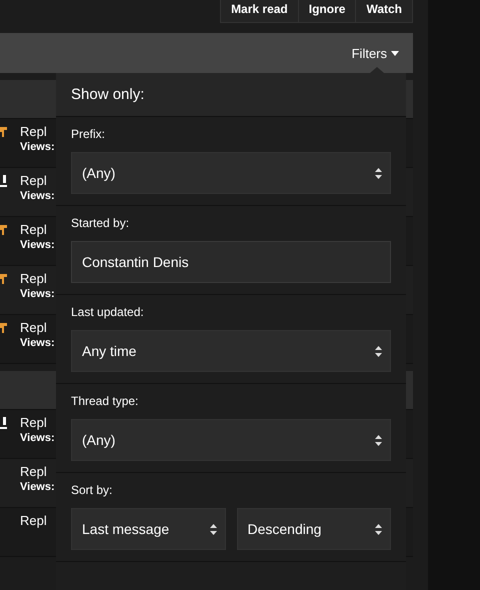 The image size is (480, 590). What do you see at coordinates (375, 53) in the screenshot?
I see `filters-button: Filters` at bounding box center [375, 53].